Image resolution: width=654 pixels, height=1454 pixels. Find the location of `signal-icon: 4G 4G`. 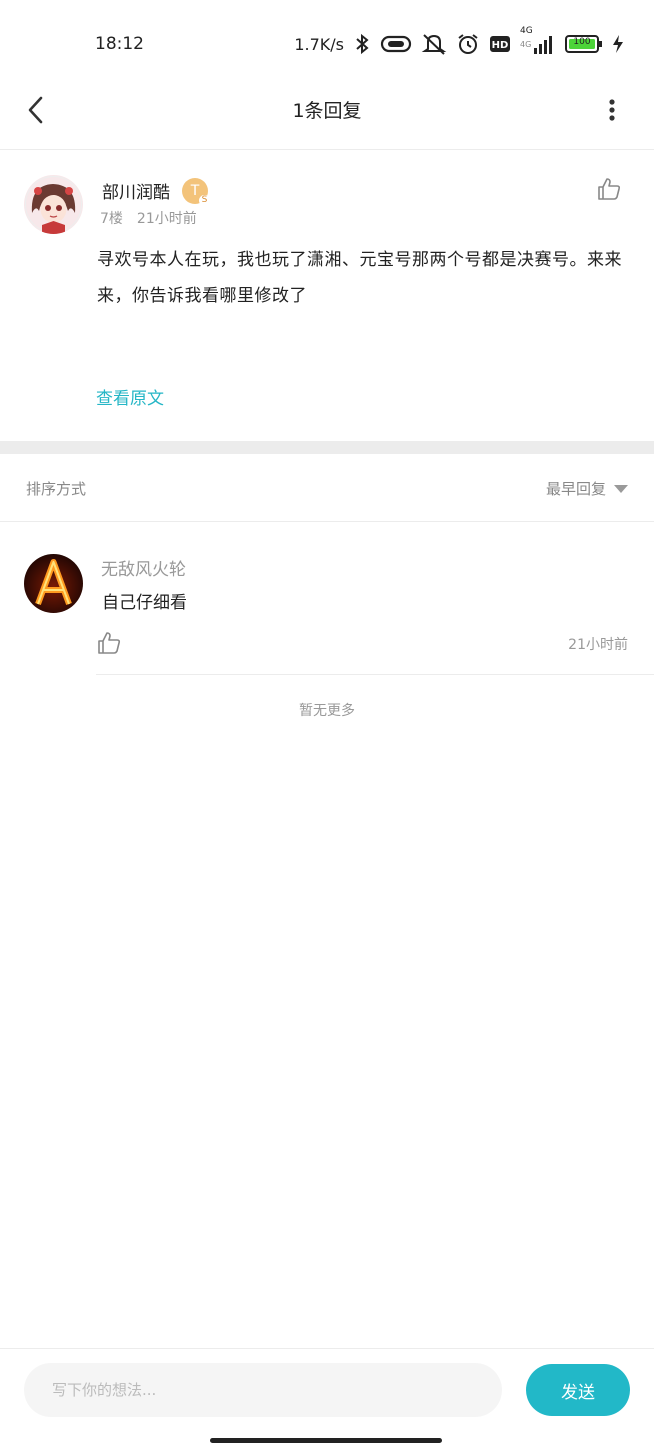

signal-icon: 4G 4G is located at coordinates (538, 41).